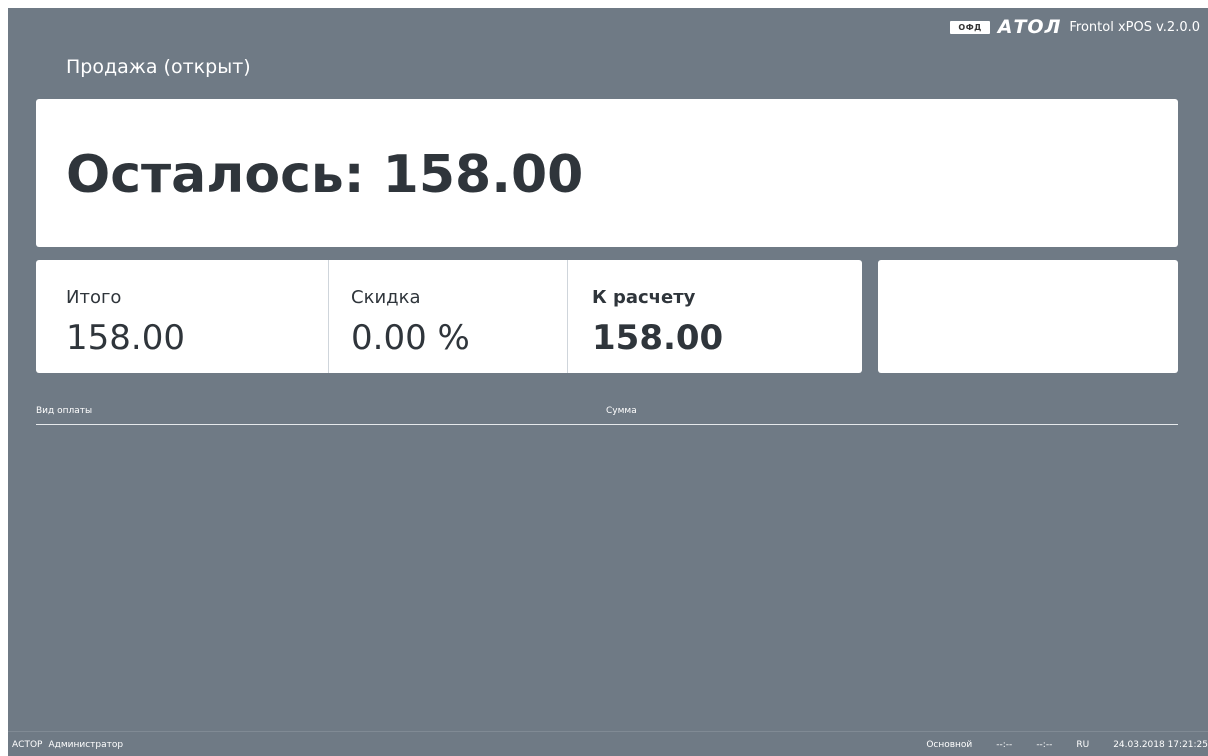 This screenshot has height=756, width=1208. Describe the element at coordinates (325, 175) in the screenshot. I see `remaining-amount: Осталось: 158.00` at that location.